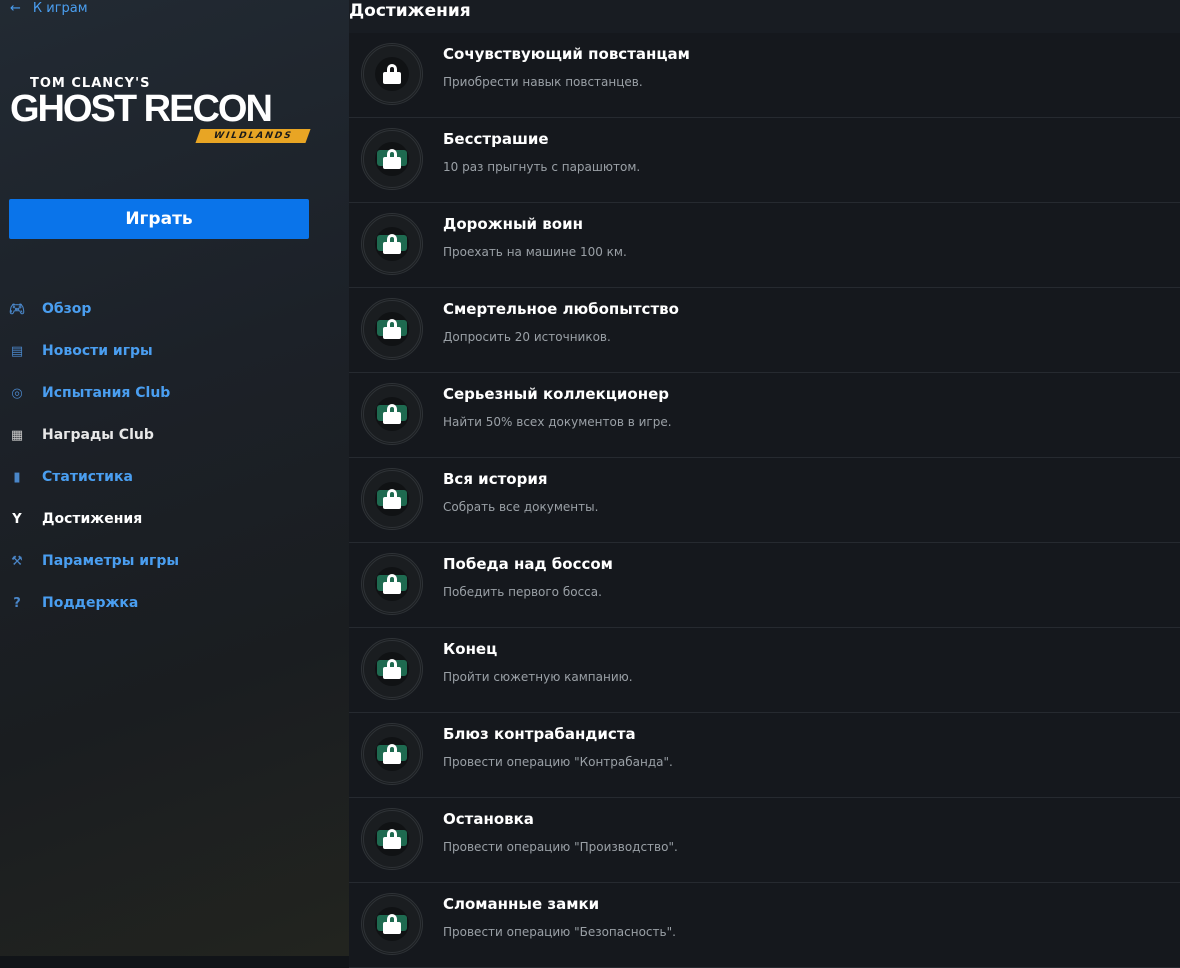  Describe the element at coordinates (98, 435) in the screenshot. I see `sidebar-item-label: Награды Club` at that location.